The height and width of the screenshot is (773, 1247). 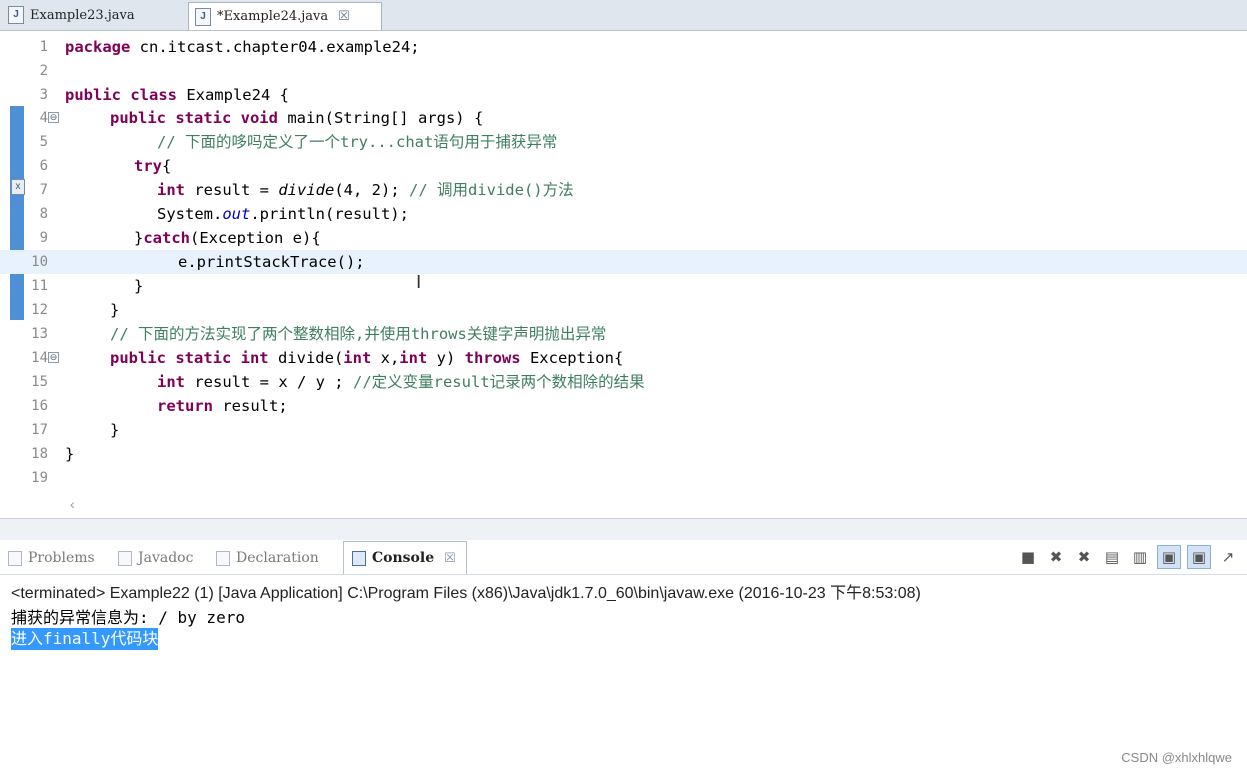 What do you see at coordinates (419, 282) in the screenshot?
I see `text-cursor-icon: I` at bounding box center [419, 282].